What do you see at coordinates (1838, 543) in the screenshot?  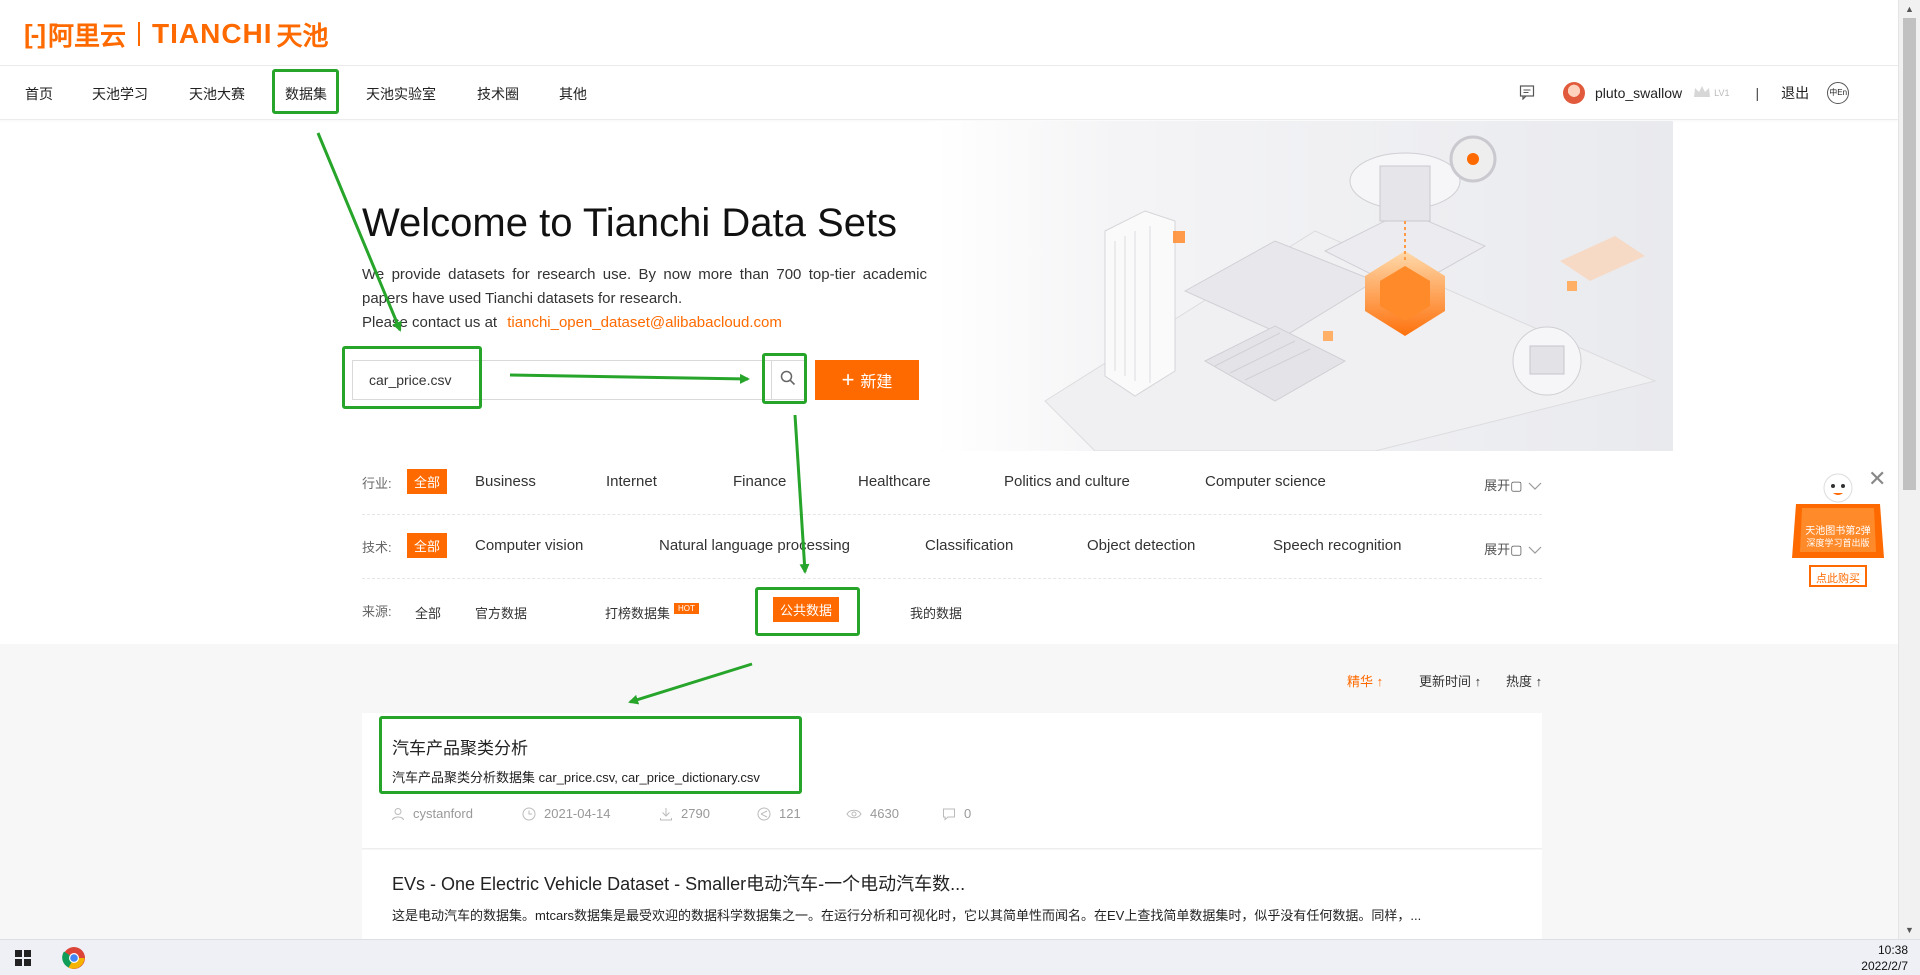 I see `promo-subtitle: 深度学习首出版` at bounding box center [1838, 543].